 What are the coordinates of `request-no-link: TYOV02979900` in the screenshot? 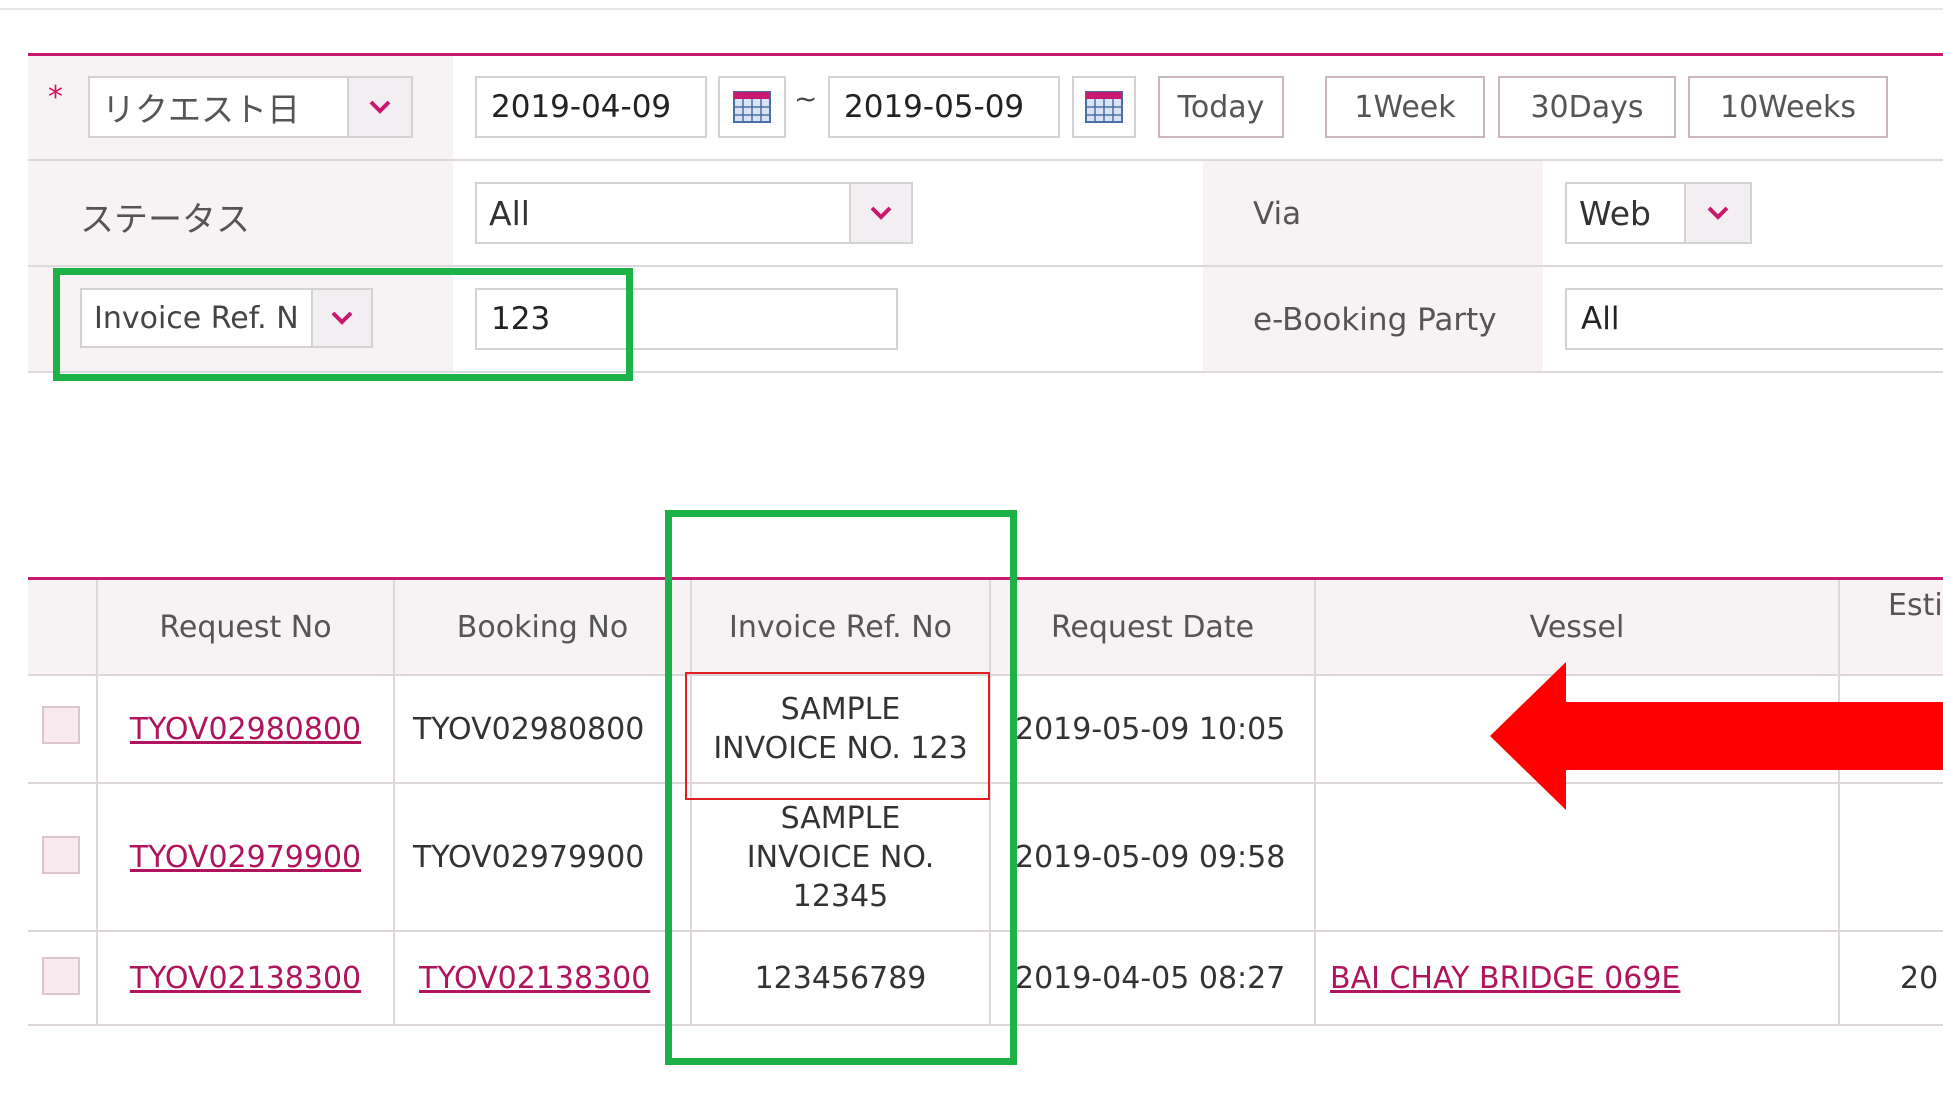 It's located at (245, 857).